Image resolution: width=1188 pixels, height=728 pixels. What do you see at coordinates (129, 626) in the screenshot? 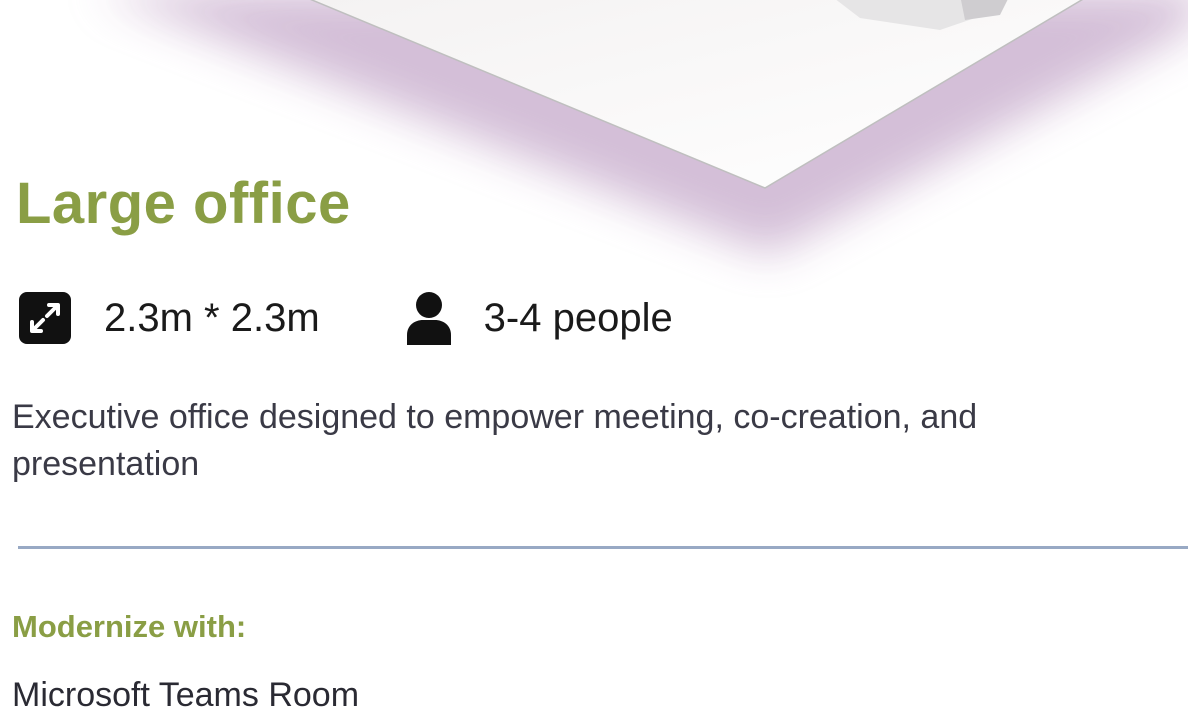
I see `modernize-heading: Modernize with:` at bounding box center [129, 626].